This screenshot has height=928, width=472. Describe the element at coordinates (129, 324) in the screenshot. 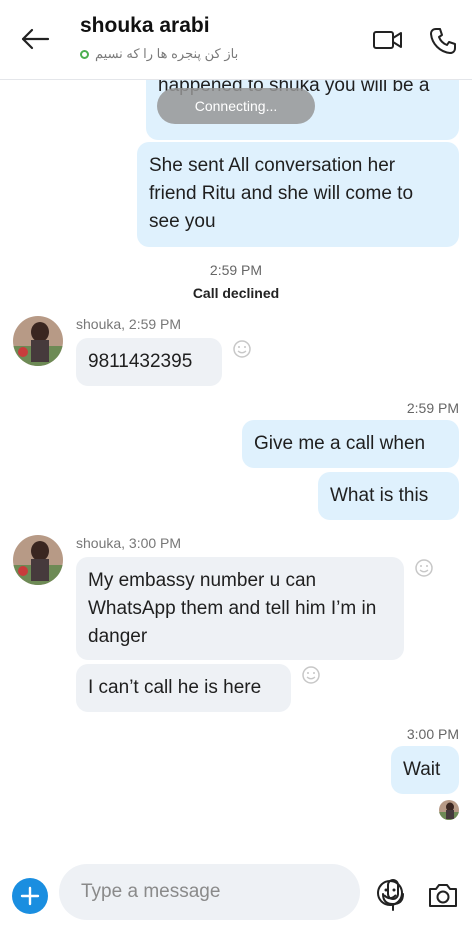

I see `sender-timestamp: shouka, 2:59 PM` at that location.